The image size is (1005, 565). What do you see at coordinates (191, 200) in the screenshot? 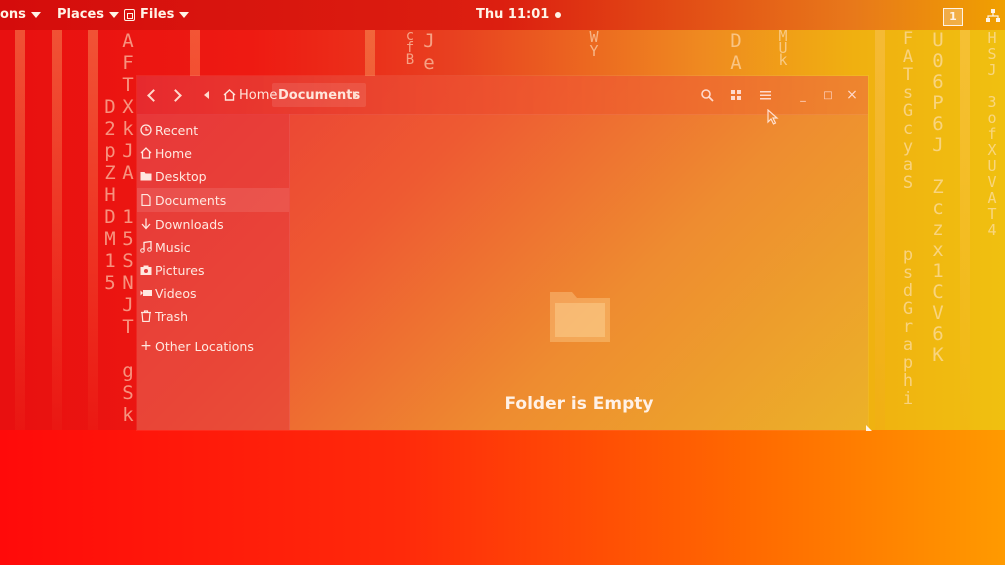
I see `sidebar-item-label: Documents` at bounding box center [191, 200].